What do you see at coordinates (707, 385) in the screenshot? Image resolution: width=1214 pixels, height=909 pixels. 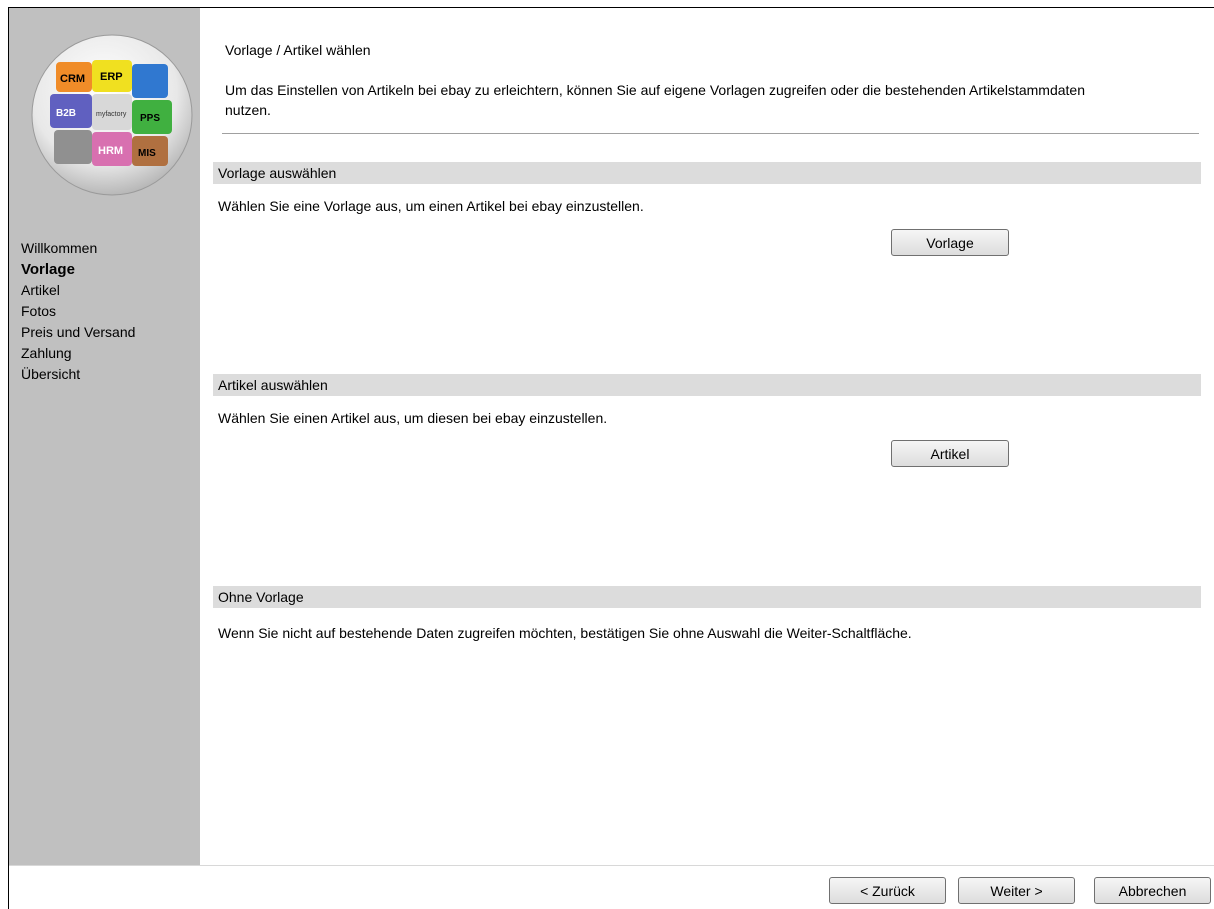 I see `section-heading-artikel: Artikel auswählen` at bounding box center [707, 385].